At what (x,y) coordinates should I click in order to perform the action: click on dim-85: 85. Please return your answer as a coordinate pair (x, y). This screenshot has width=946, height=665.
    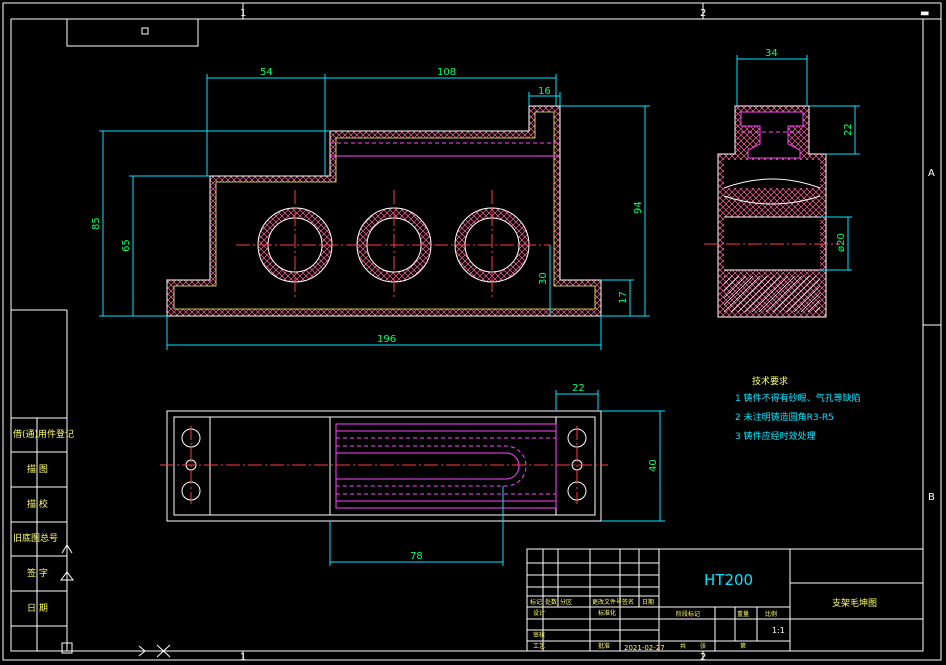
    Looking at the image, I should click on (96, 223).